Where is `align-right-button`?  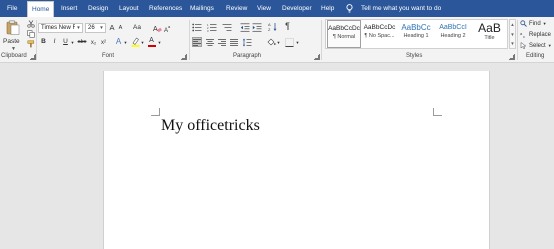 align-right-button is located at coordinates (222, 42).